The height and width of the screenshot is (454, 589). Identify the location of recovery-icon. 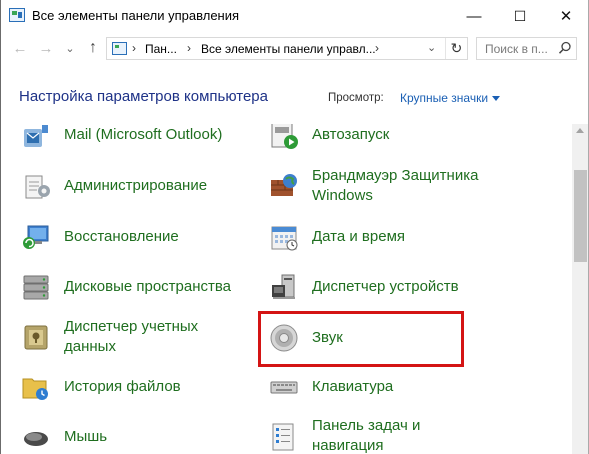
(36, 237).